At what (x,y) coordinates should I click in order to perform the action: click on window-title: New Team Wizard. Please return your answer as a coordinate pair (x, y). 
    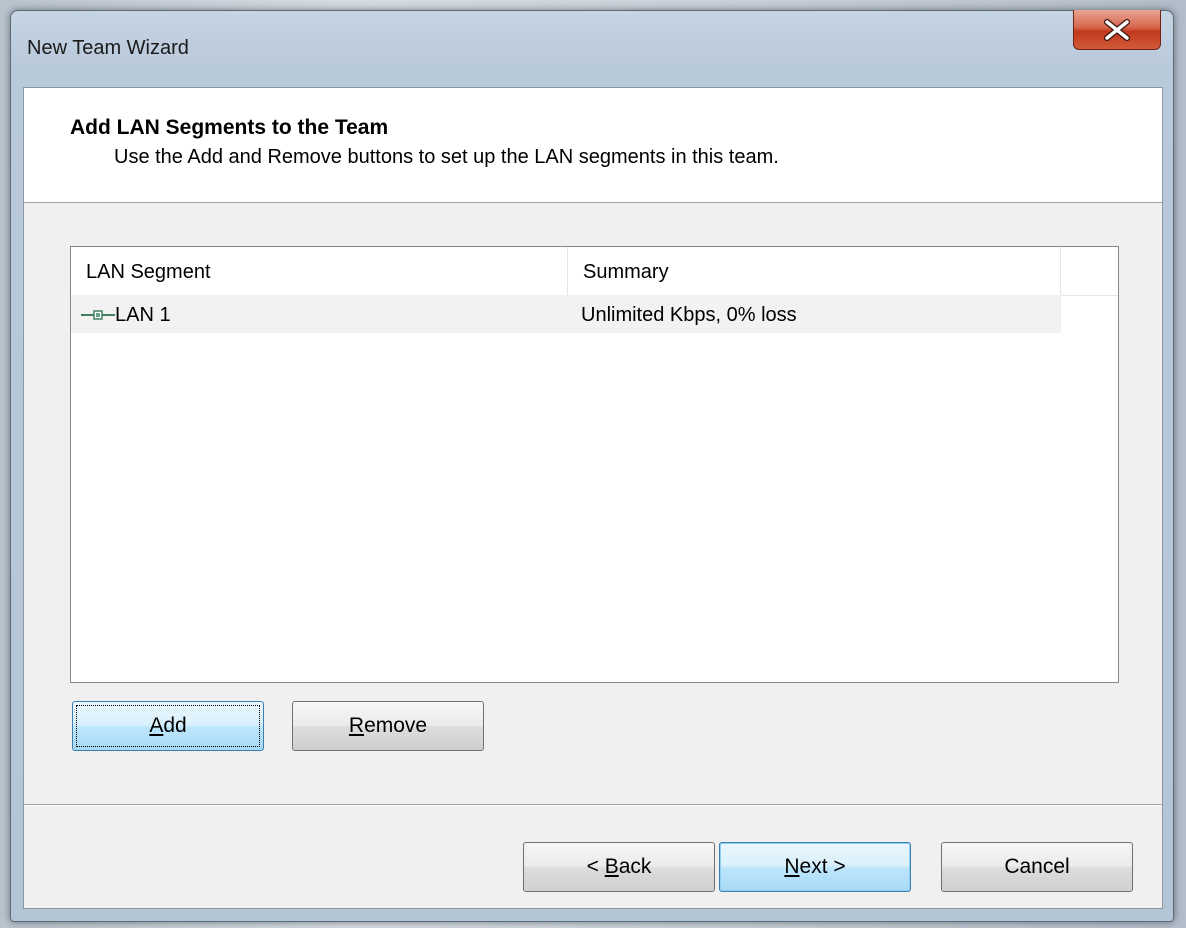
    Looking at the image, I should click on (108, 48).